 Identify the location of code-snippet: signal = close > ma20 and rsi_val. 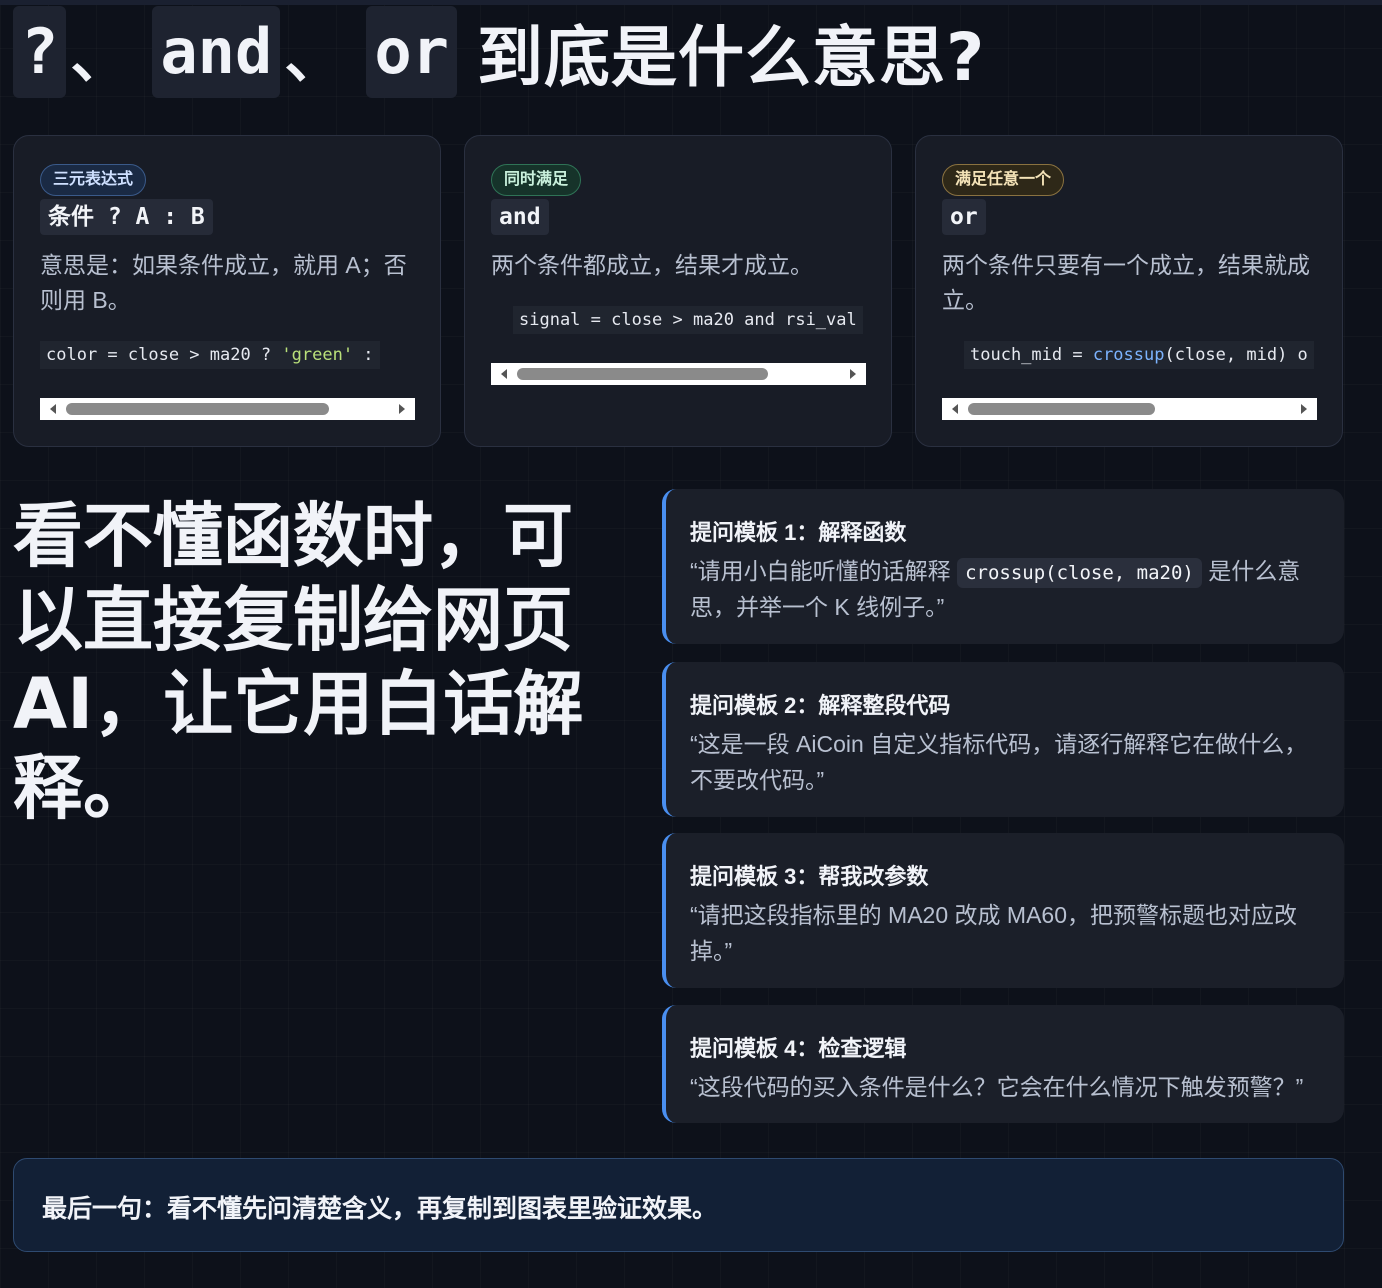
(689, 320).